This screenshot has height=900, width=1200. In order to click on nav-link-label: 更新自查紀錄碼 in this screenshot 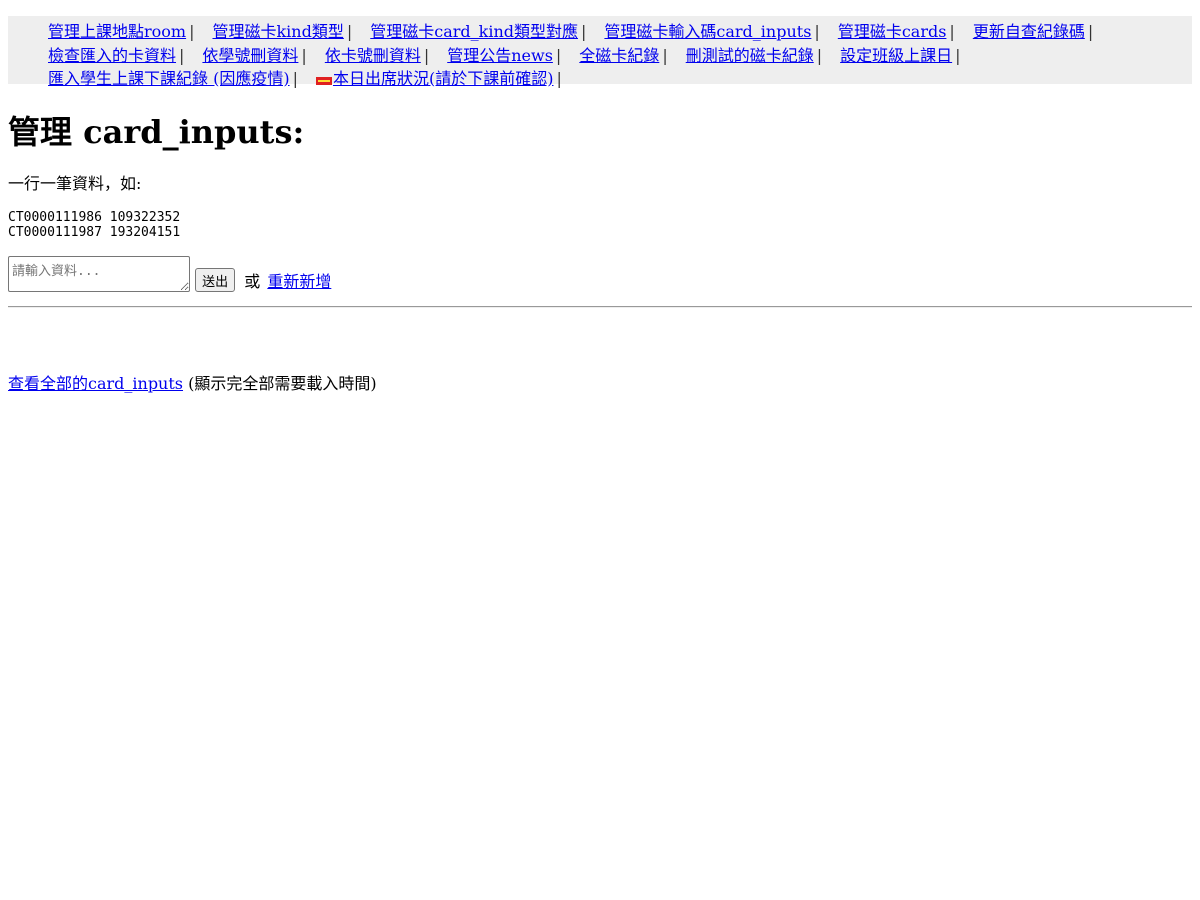, I will do `click(1028, 31)`.